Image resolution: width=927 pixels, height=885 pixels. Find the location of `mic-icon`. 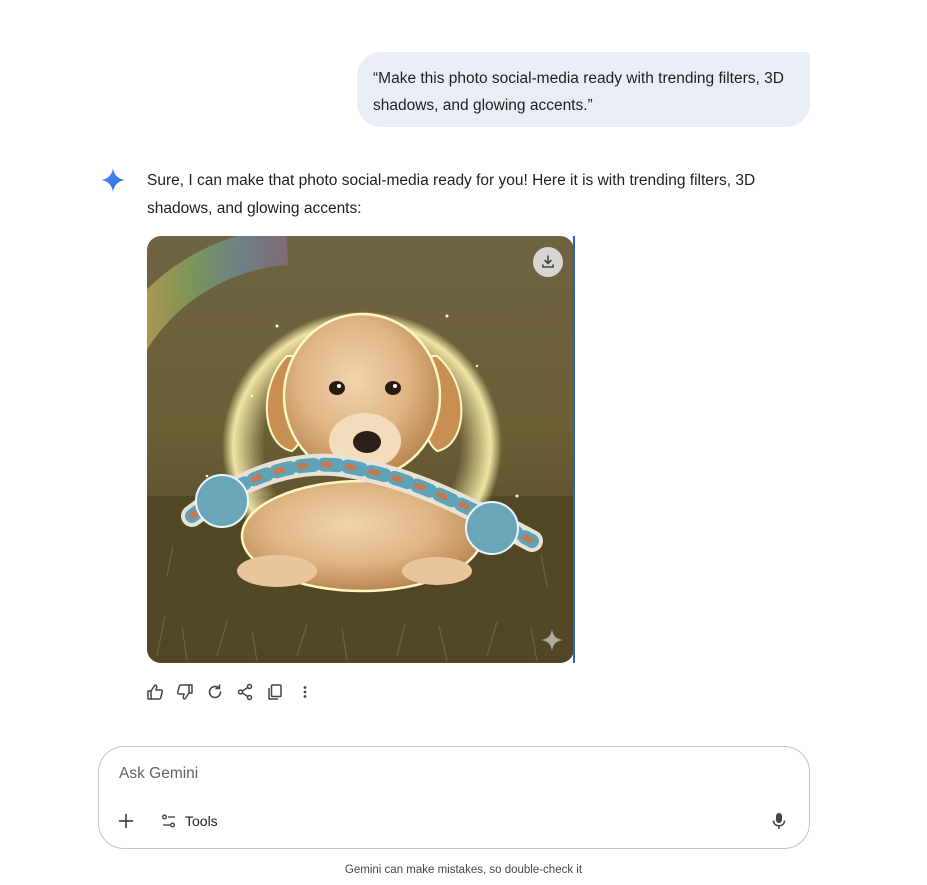

mic-icon is located at coordinates (779, 821).